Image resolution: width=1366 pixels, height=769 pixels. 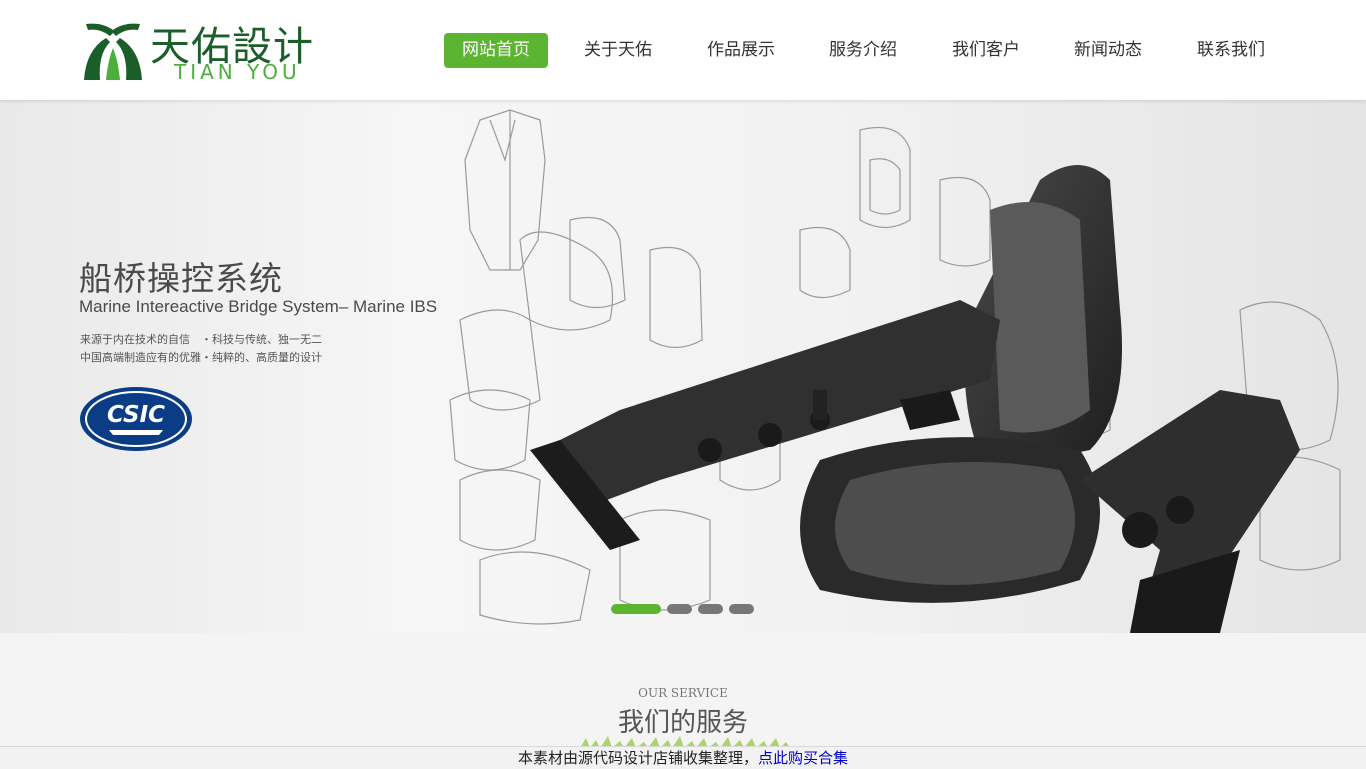 What do you see at coordinates (618, 50) in the screenshot?
I see `nav-item-about: 关于天佑` at bounding box center [618, 50].